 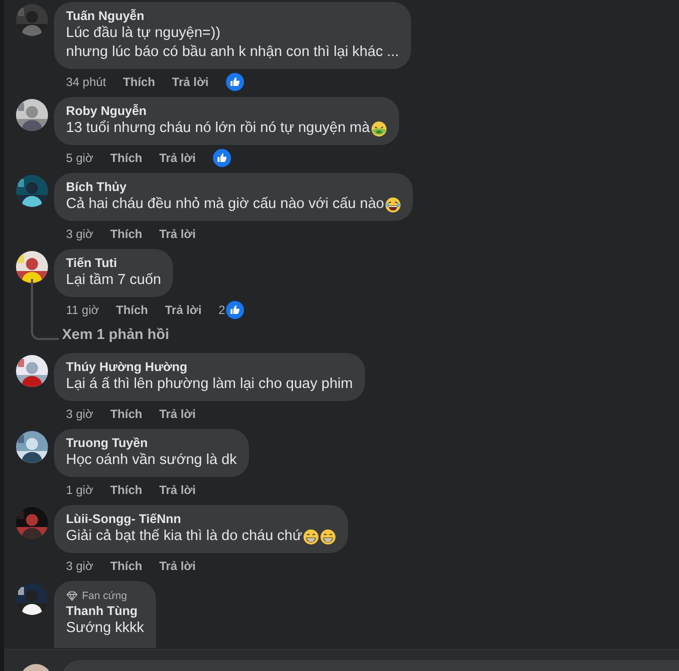 What do you see at coordinates (151, 443) in the screenshot?
I see `author-name: Truong Tuyền` at bounding box center [151, 443].